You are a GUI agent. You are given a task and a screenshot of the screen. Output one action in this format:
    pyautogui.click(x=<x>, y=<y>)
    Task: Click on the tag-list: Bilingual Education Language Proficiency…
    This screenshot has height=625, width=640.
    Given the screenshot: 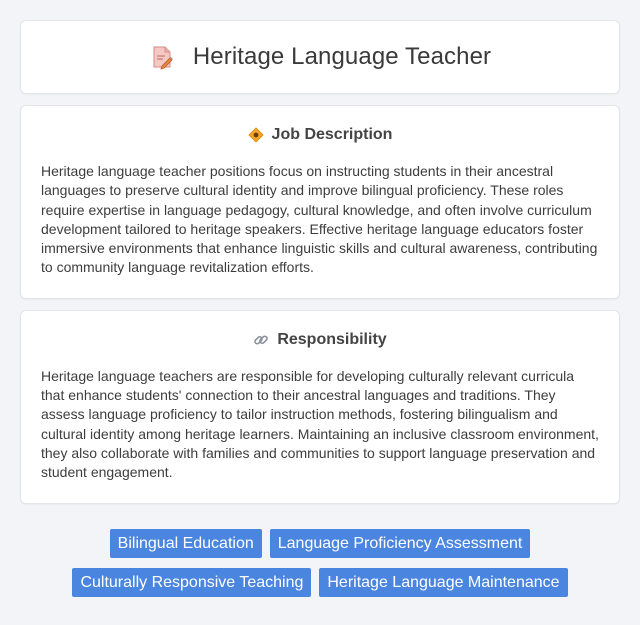 What is the action you would take?
    pyautogui.click(x=320, y=562)
    